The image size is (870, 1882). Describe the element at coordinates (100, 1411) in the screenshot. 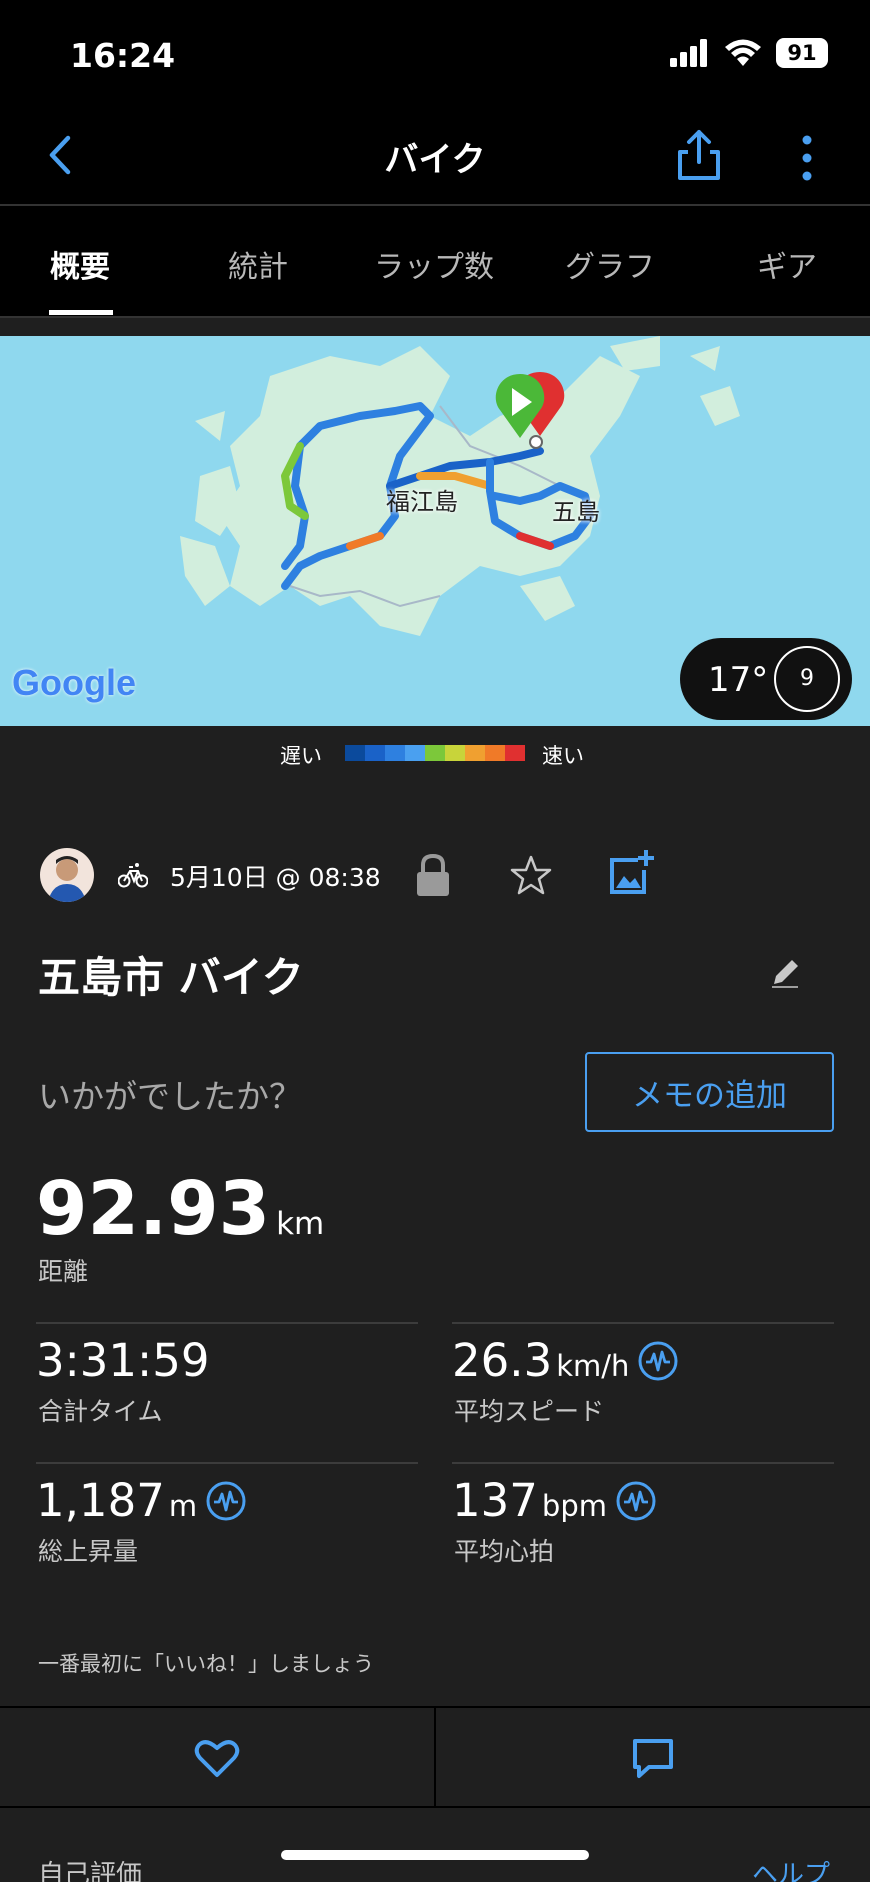

I see `total-time-label: 合計タイム` at that location.